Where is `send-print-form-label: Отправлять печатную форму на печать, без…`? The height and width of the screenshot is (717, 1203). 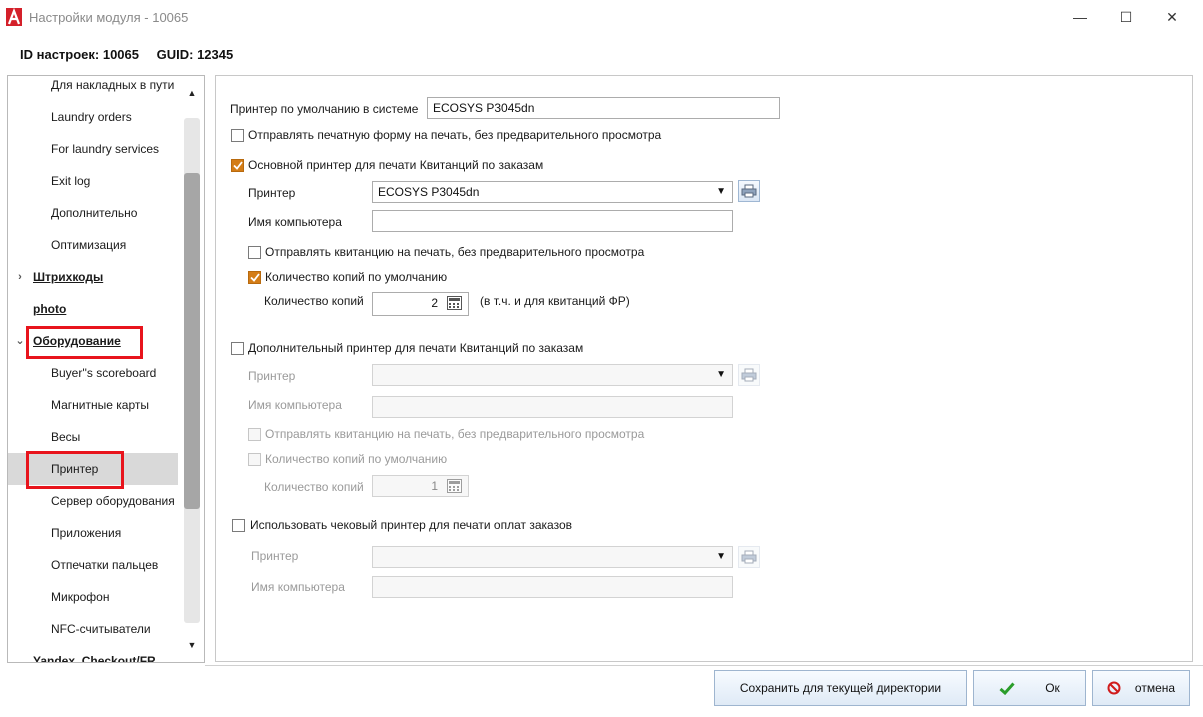 send-print-form-label: Отправлять печатную форму на печать, без… is located at coordinates (455, 135).